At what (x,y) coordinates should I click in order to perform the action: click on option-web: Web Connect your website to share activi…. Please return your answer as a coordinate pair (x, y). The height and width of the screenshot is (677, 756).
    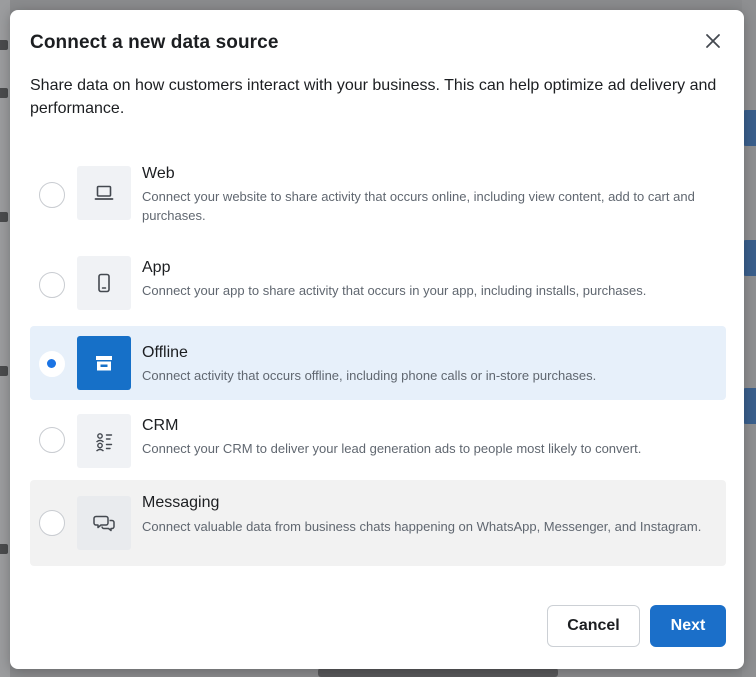
    Looking at the image, I should click on (378, 199).